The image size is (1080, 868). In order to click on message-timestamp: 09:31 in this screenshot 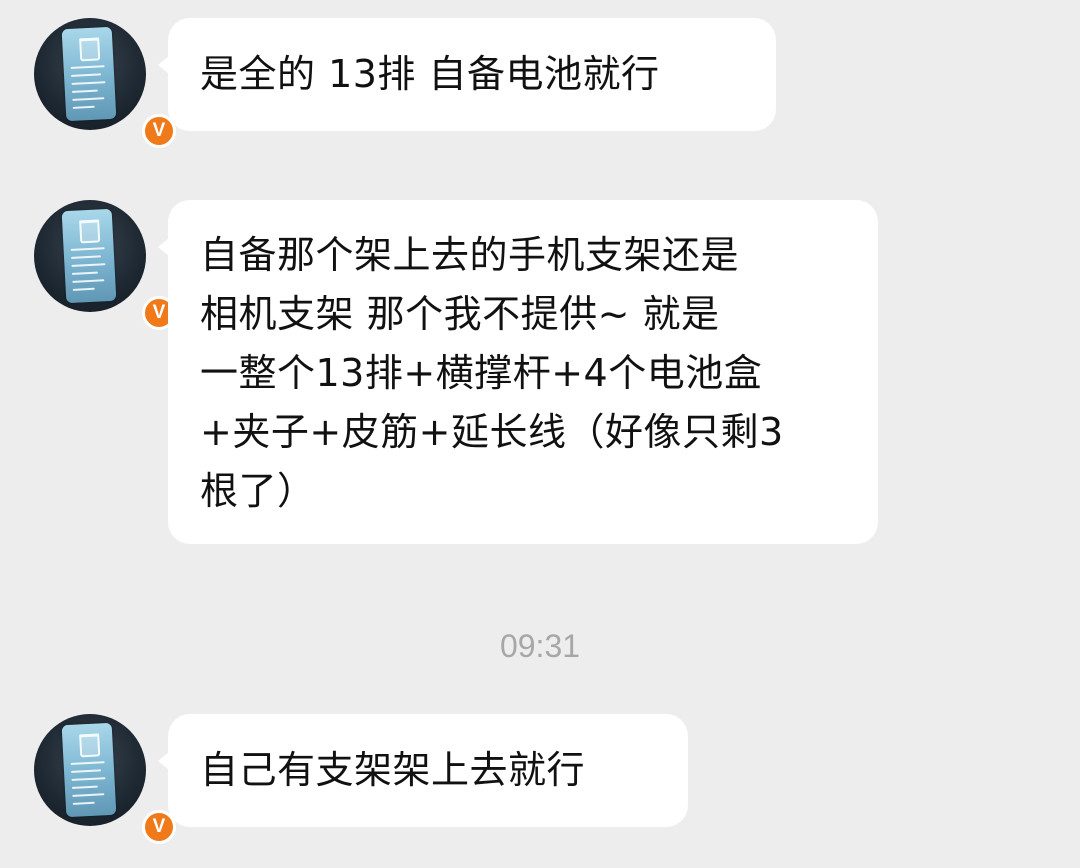, I will do `click(540, 646)`.